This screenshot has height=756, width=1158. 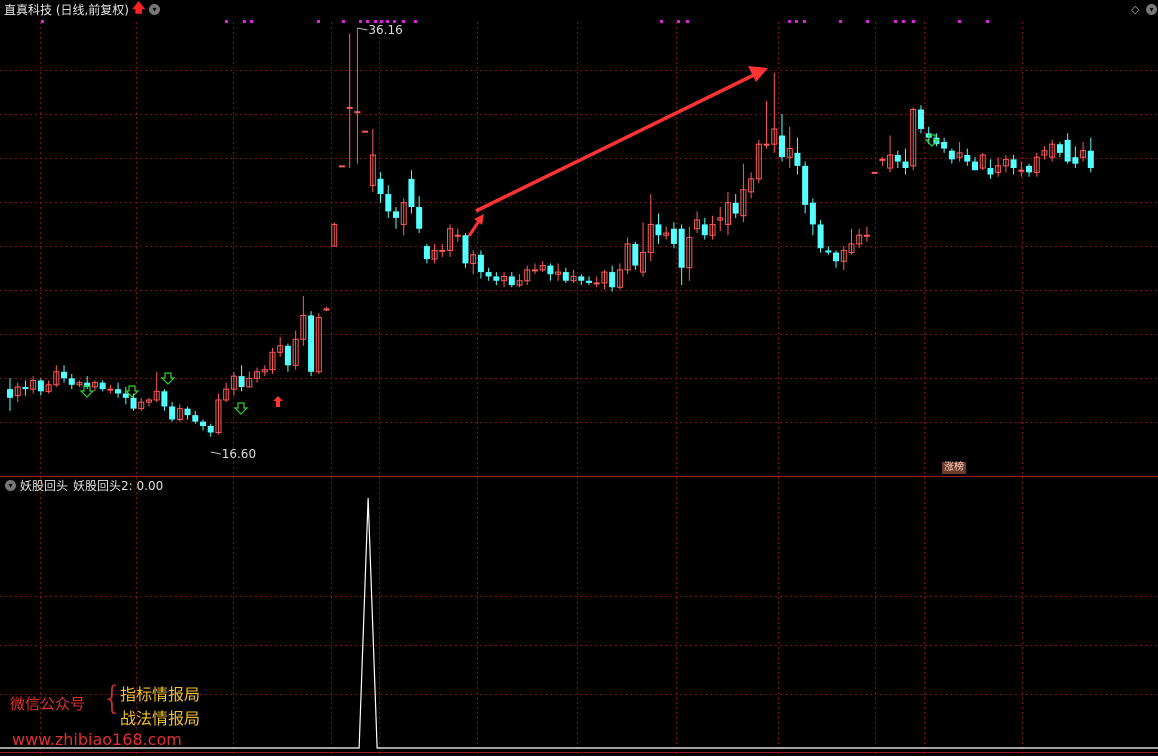 What do you see at coordinates (118, 486) in the screenshot?
I see `indicator-value: 妖股回头2: 0.00` at bounding box center [118, 486].